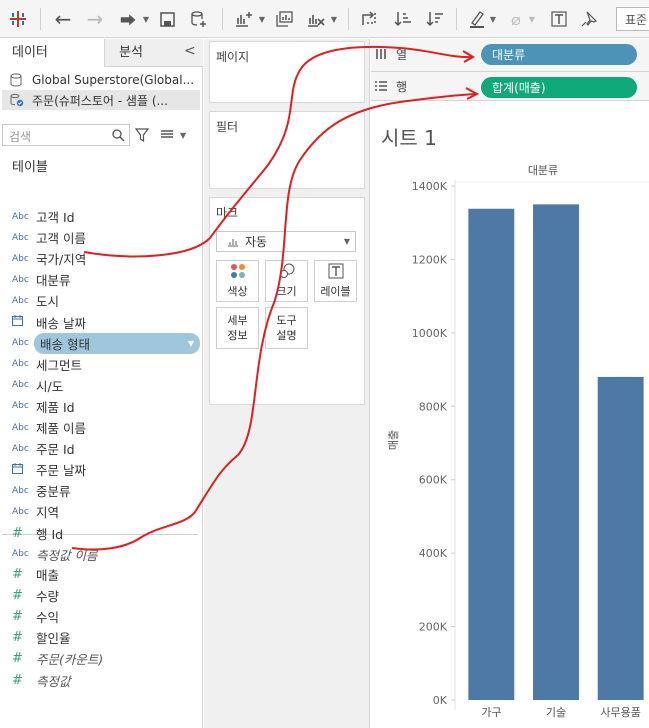 The height and width of the screenshot is (728, 649). I want to click on replay-icon: ⮕, so click(128, 19).